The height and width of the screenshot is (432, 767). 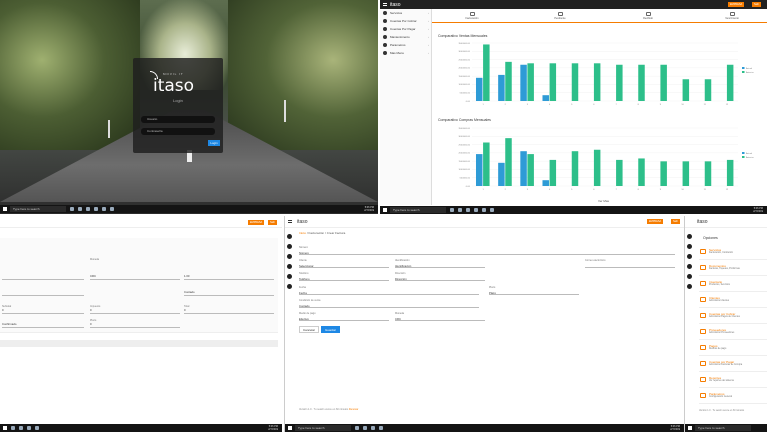 I want to click on id-field: Identificación, so click(x=440, y=264).